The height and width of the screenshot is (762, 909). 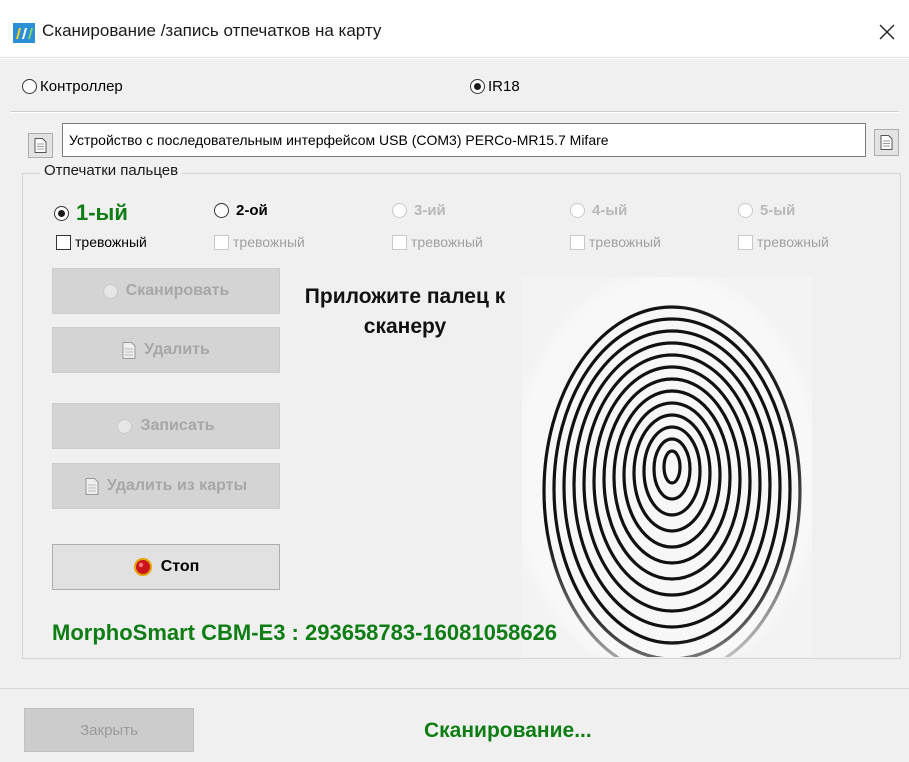 I want to click on alarm-label-4: тревожный, so click(x=625, y=242).